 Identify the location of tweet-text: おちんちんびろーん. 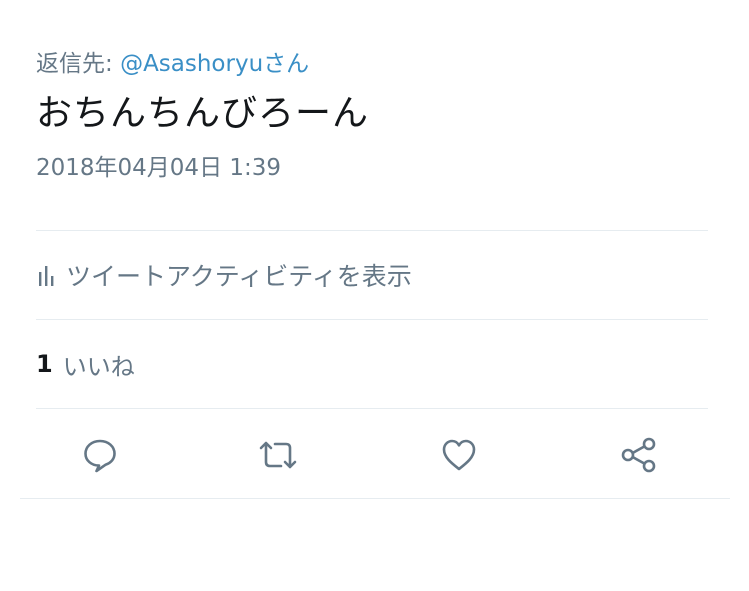
(203, 113).